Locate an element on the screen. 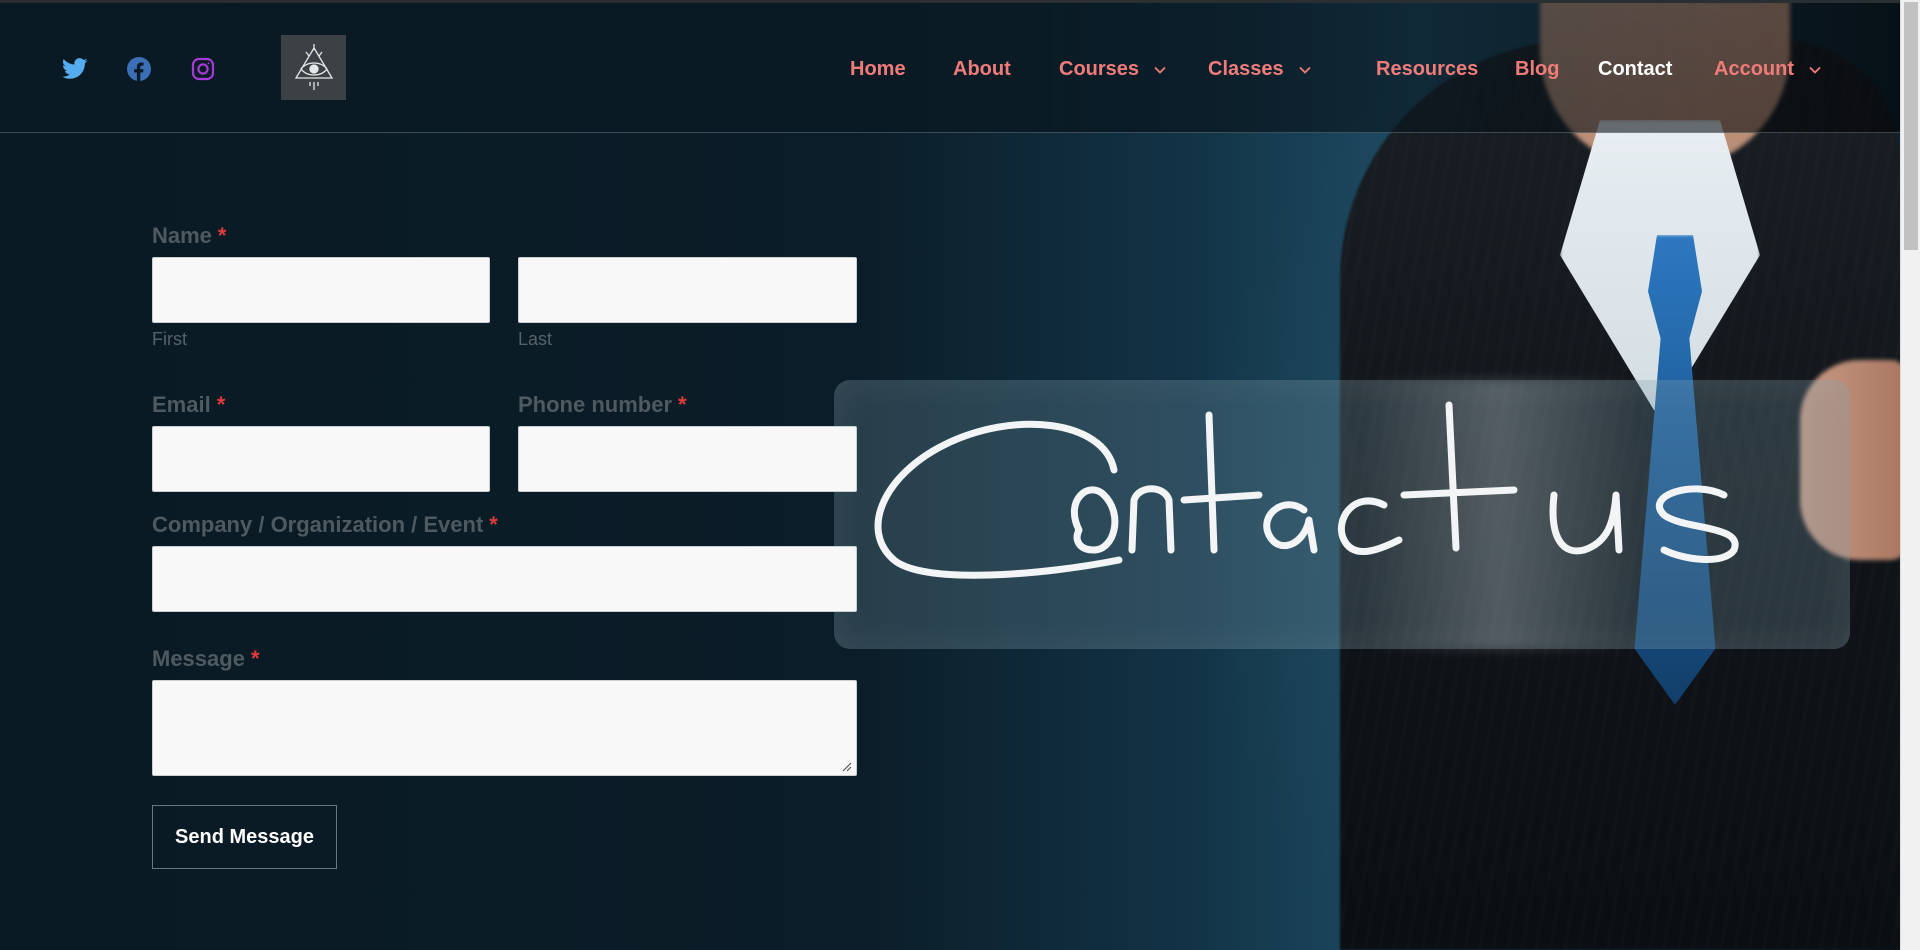  email-input is located at coordinates (321, 459).